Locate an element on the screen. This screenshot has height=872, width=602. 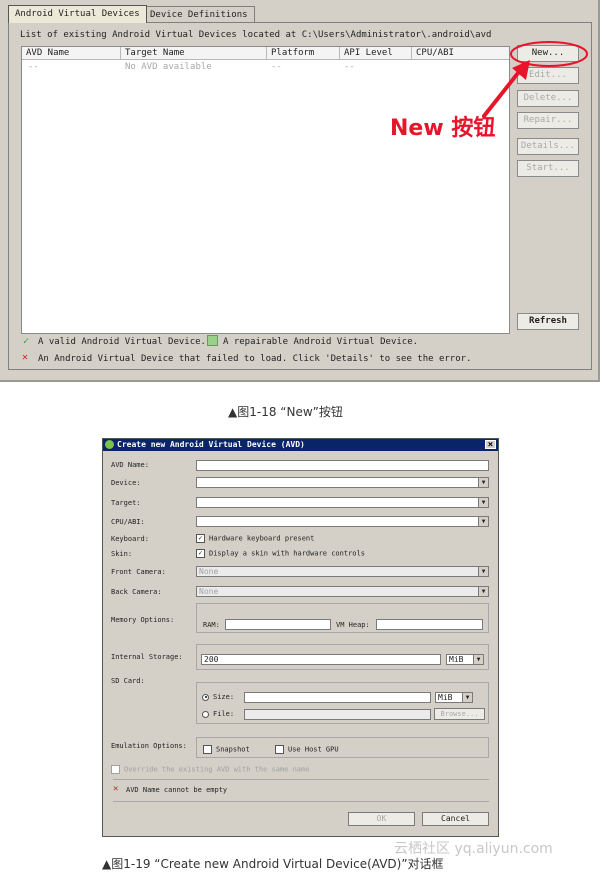
internal-storage-input: 200 is located at coordinates (321, 659).